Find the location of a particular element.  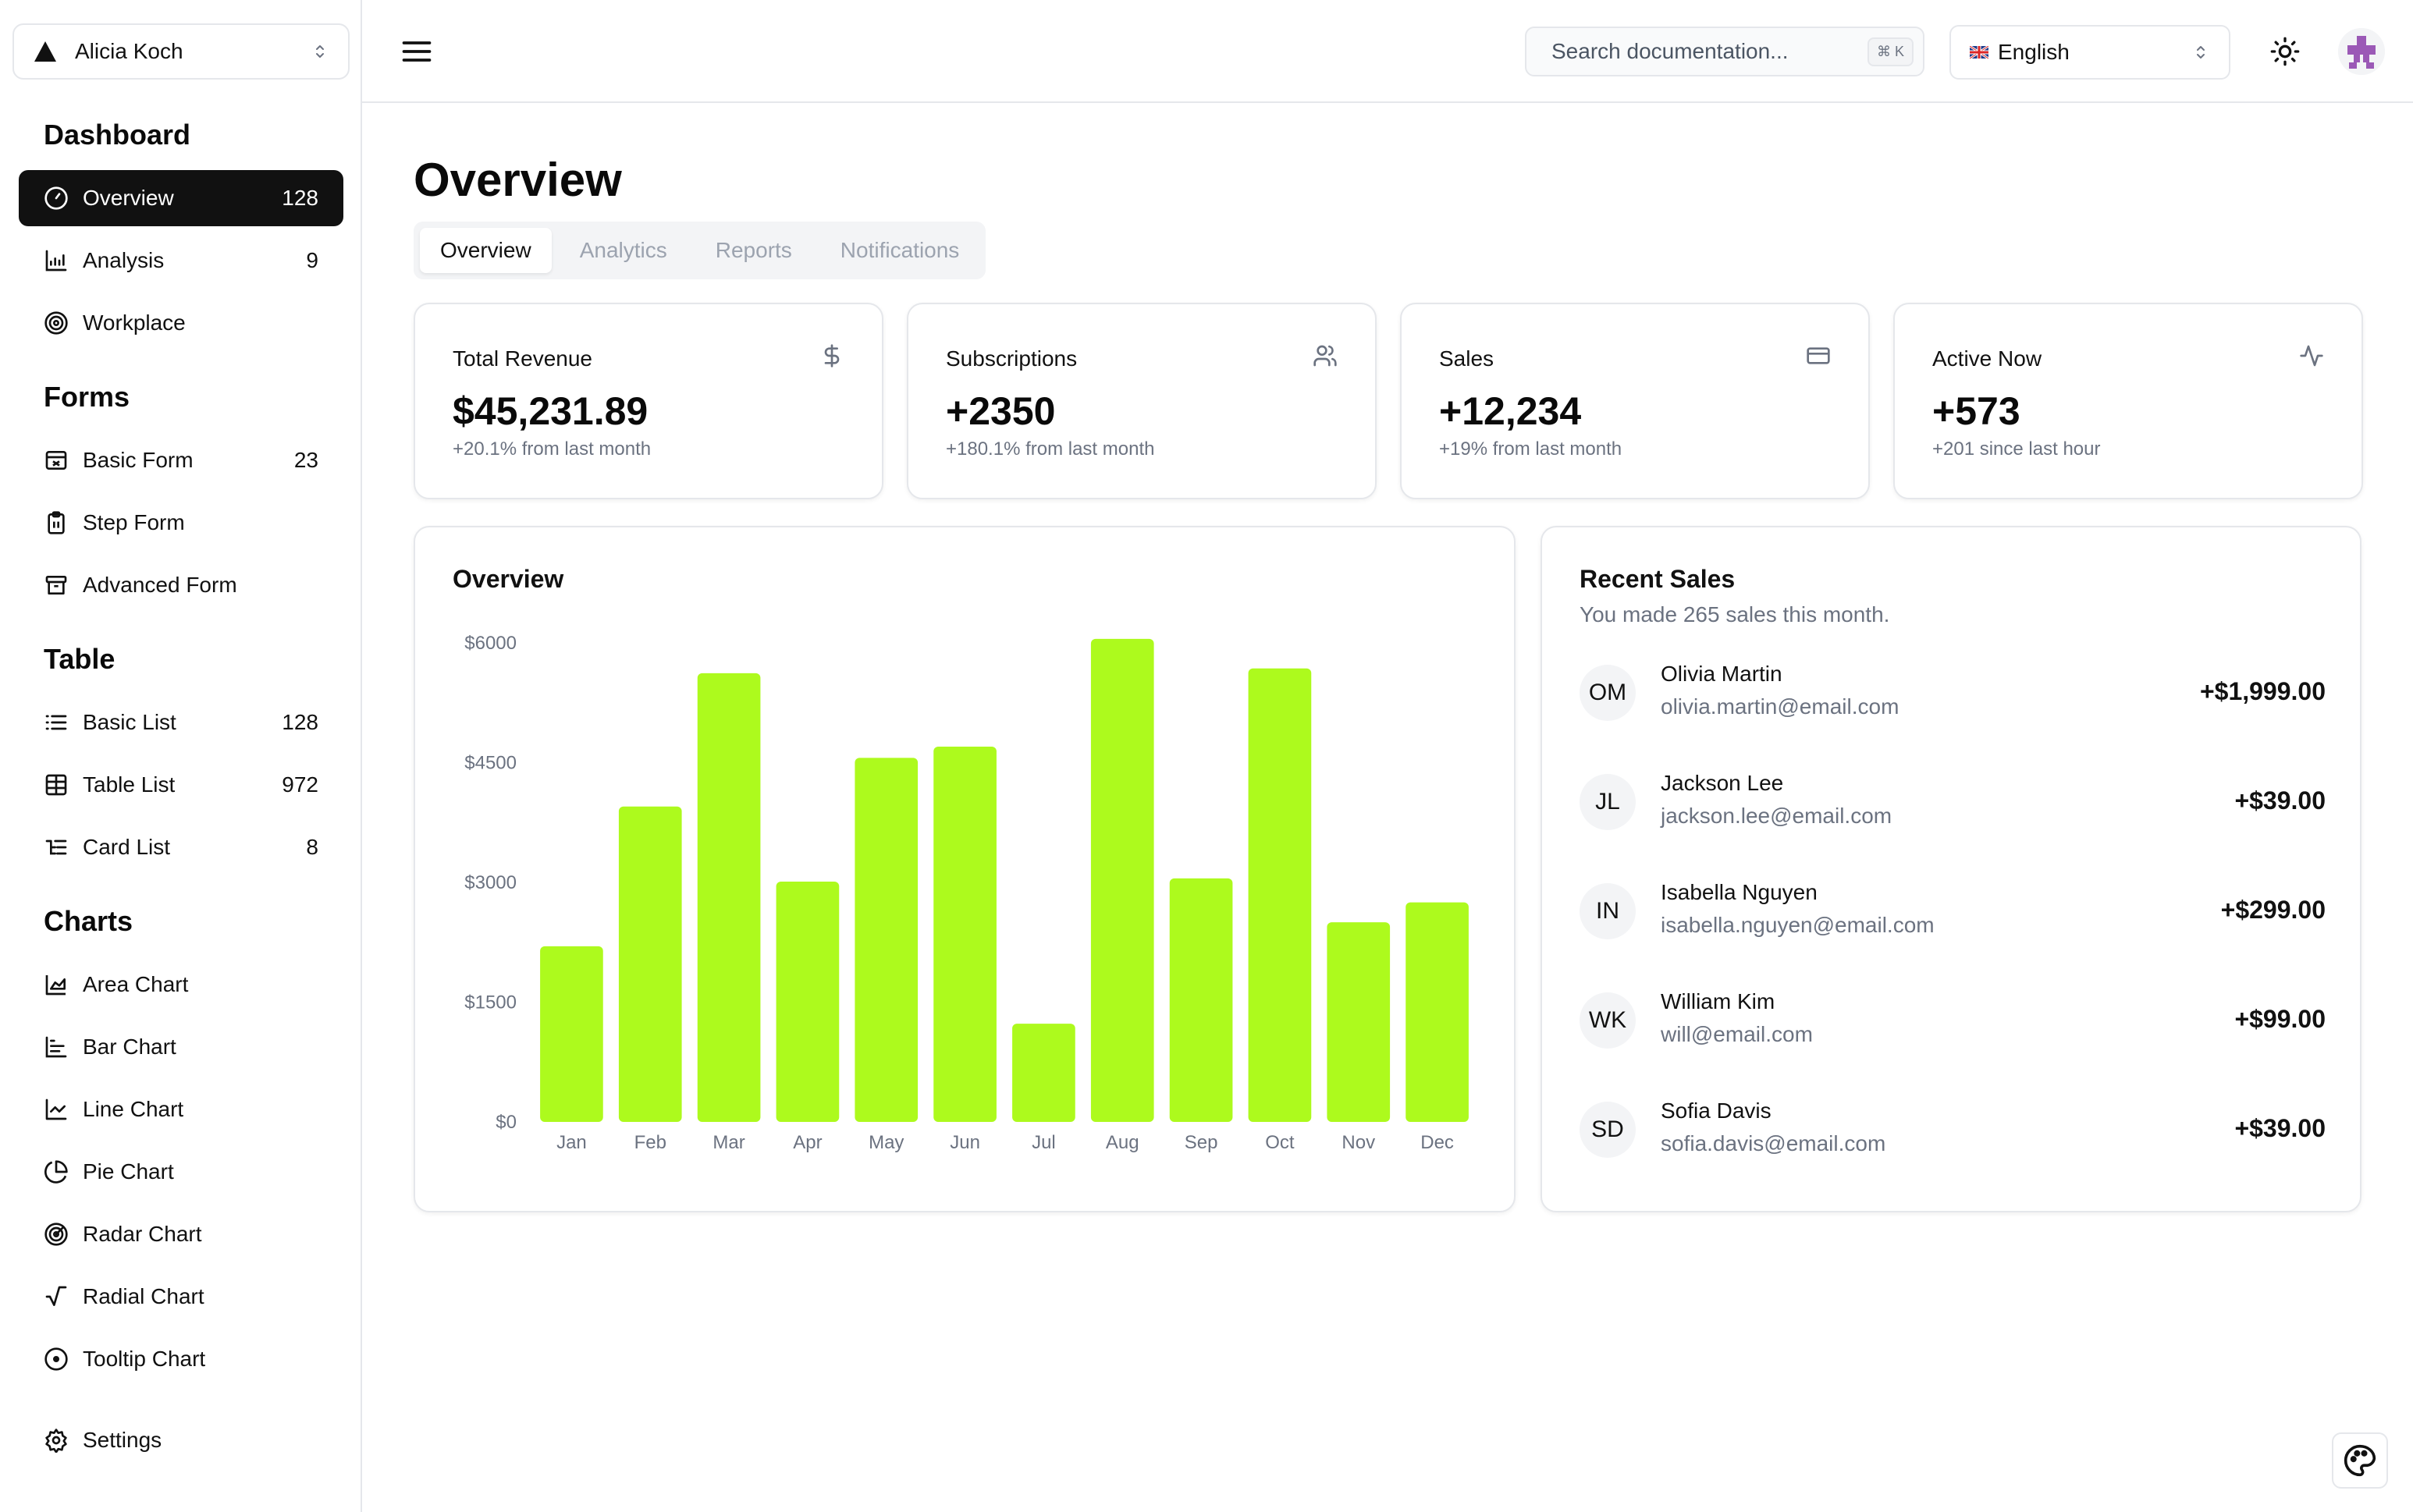

sidebar-item-advanced-form: Advanced Form is located at coordinates (181, 585).